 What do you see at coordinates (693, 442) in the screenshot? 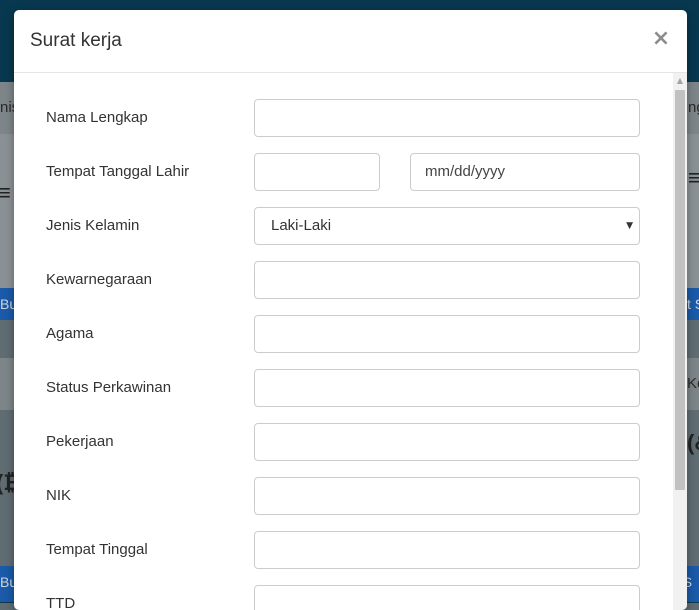
I see `background-decoration-right-2: (&)` at bounding box center [693, 442].